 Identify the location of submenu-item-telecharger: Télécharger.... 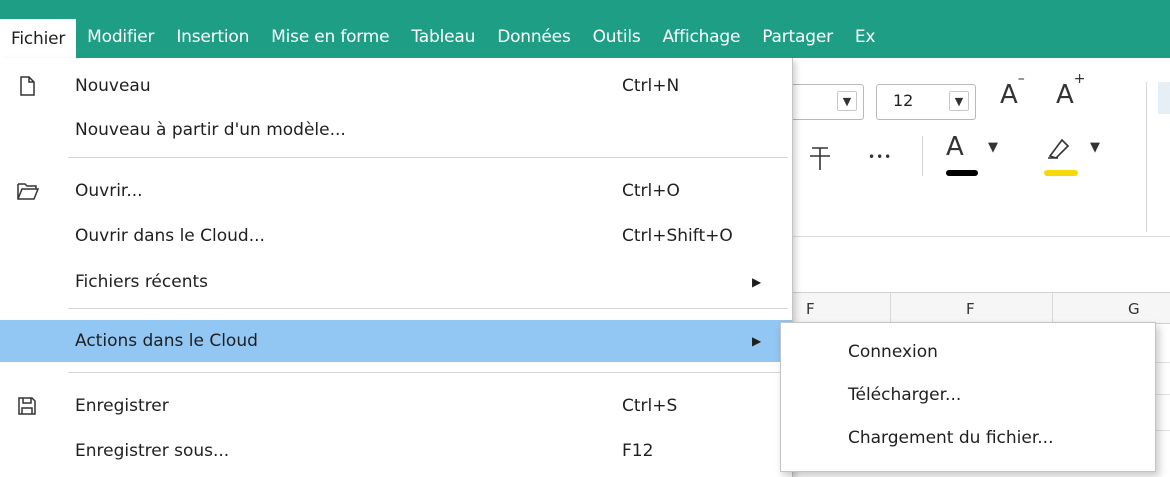
(968, 395).